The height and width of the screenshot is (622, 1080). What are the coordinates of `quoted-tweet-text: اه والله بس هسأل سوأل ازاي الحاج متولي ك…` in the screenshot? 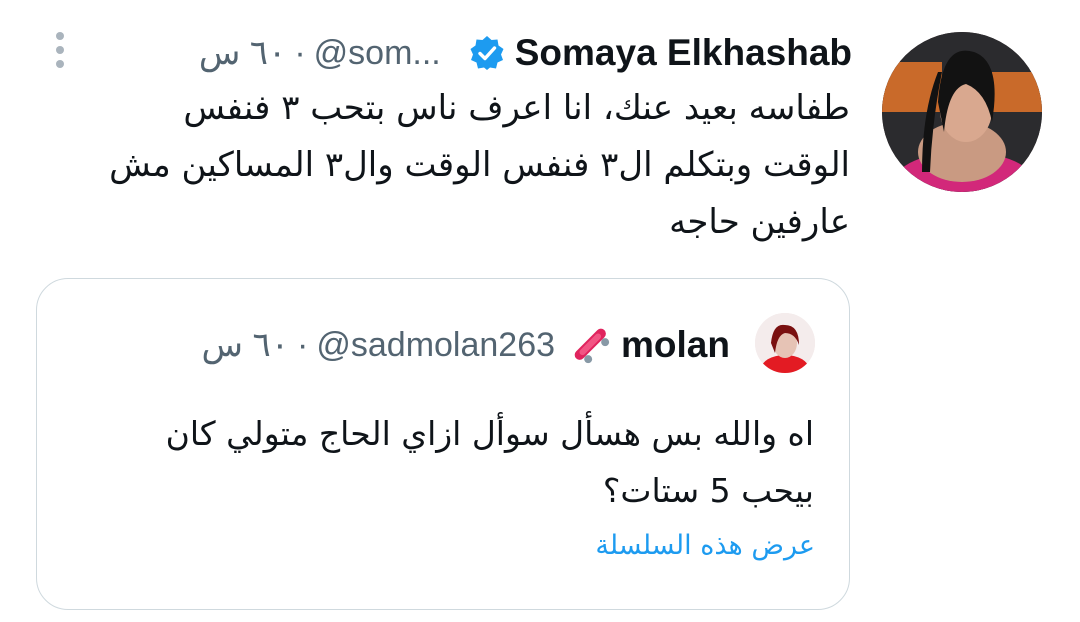 It's located at (489, 462).